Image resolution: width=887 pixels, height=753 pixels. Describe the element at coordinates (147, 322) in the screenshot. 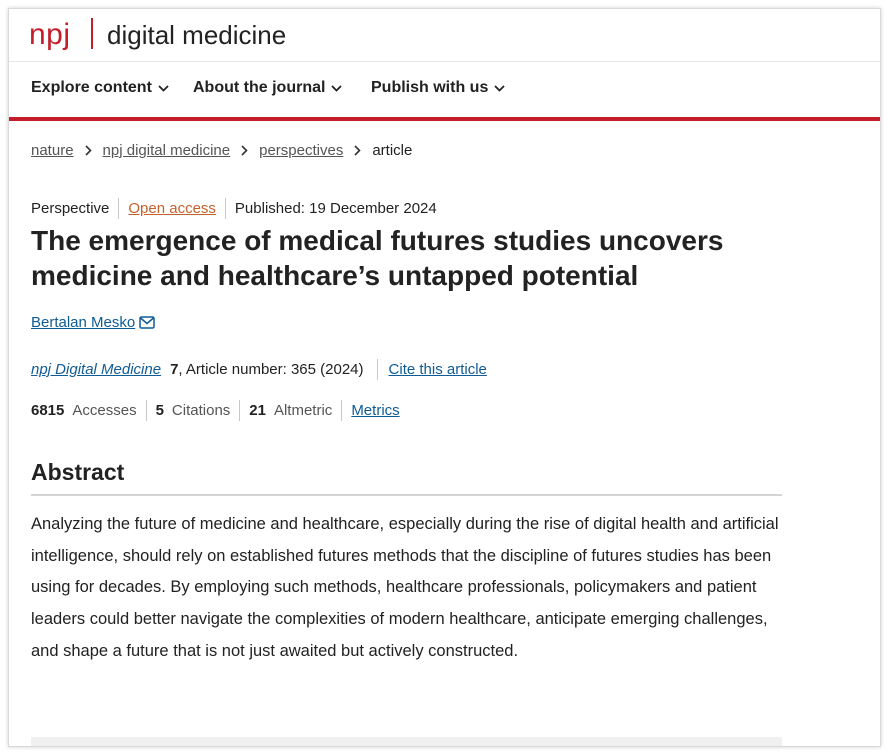

I see `envelope-icon` at that location.